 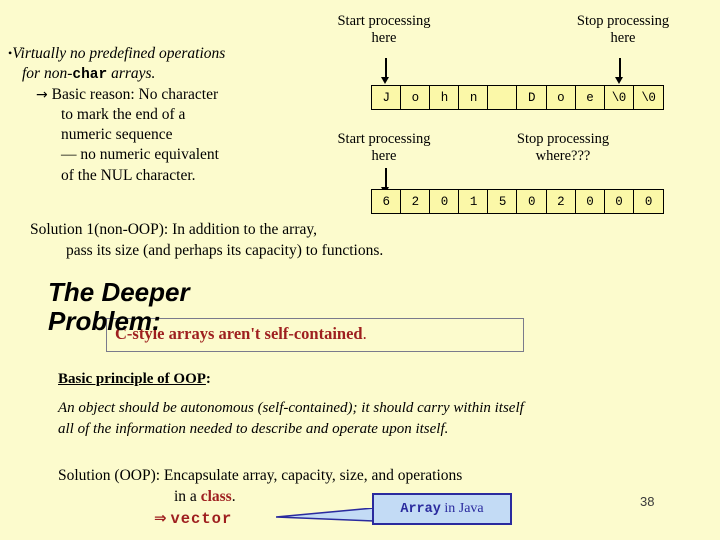 What do you see at coordinates (503, 97) in the screenshot?
I see `char-array-cell` at bounding box center [503, 97].